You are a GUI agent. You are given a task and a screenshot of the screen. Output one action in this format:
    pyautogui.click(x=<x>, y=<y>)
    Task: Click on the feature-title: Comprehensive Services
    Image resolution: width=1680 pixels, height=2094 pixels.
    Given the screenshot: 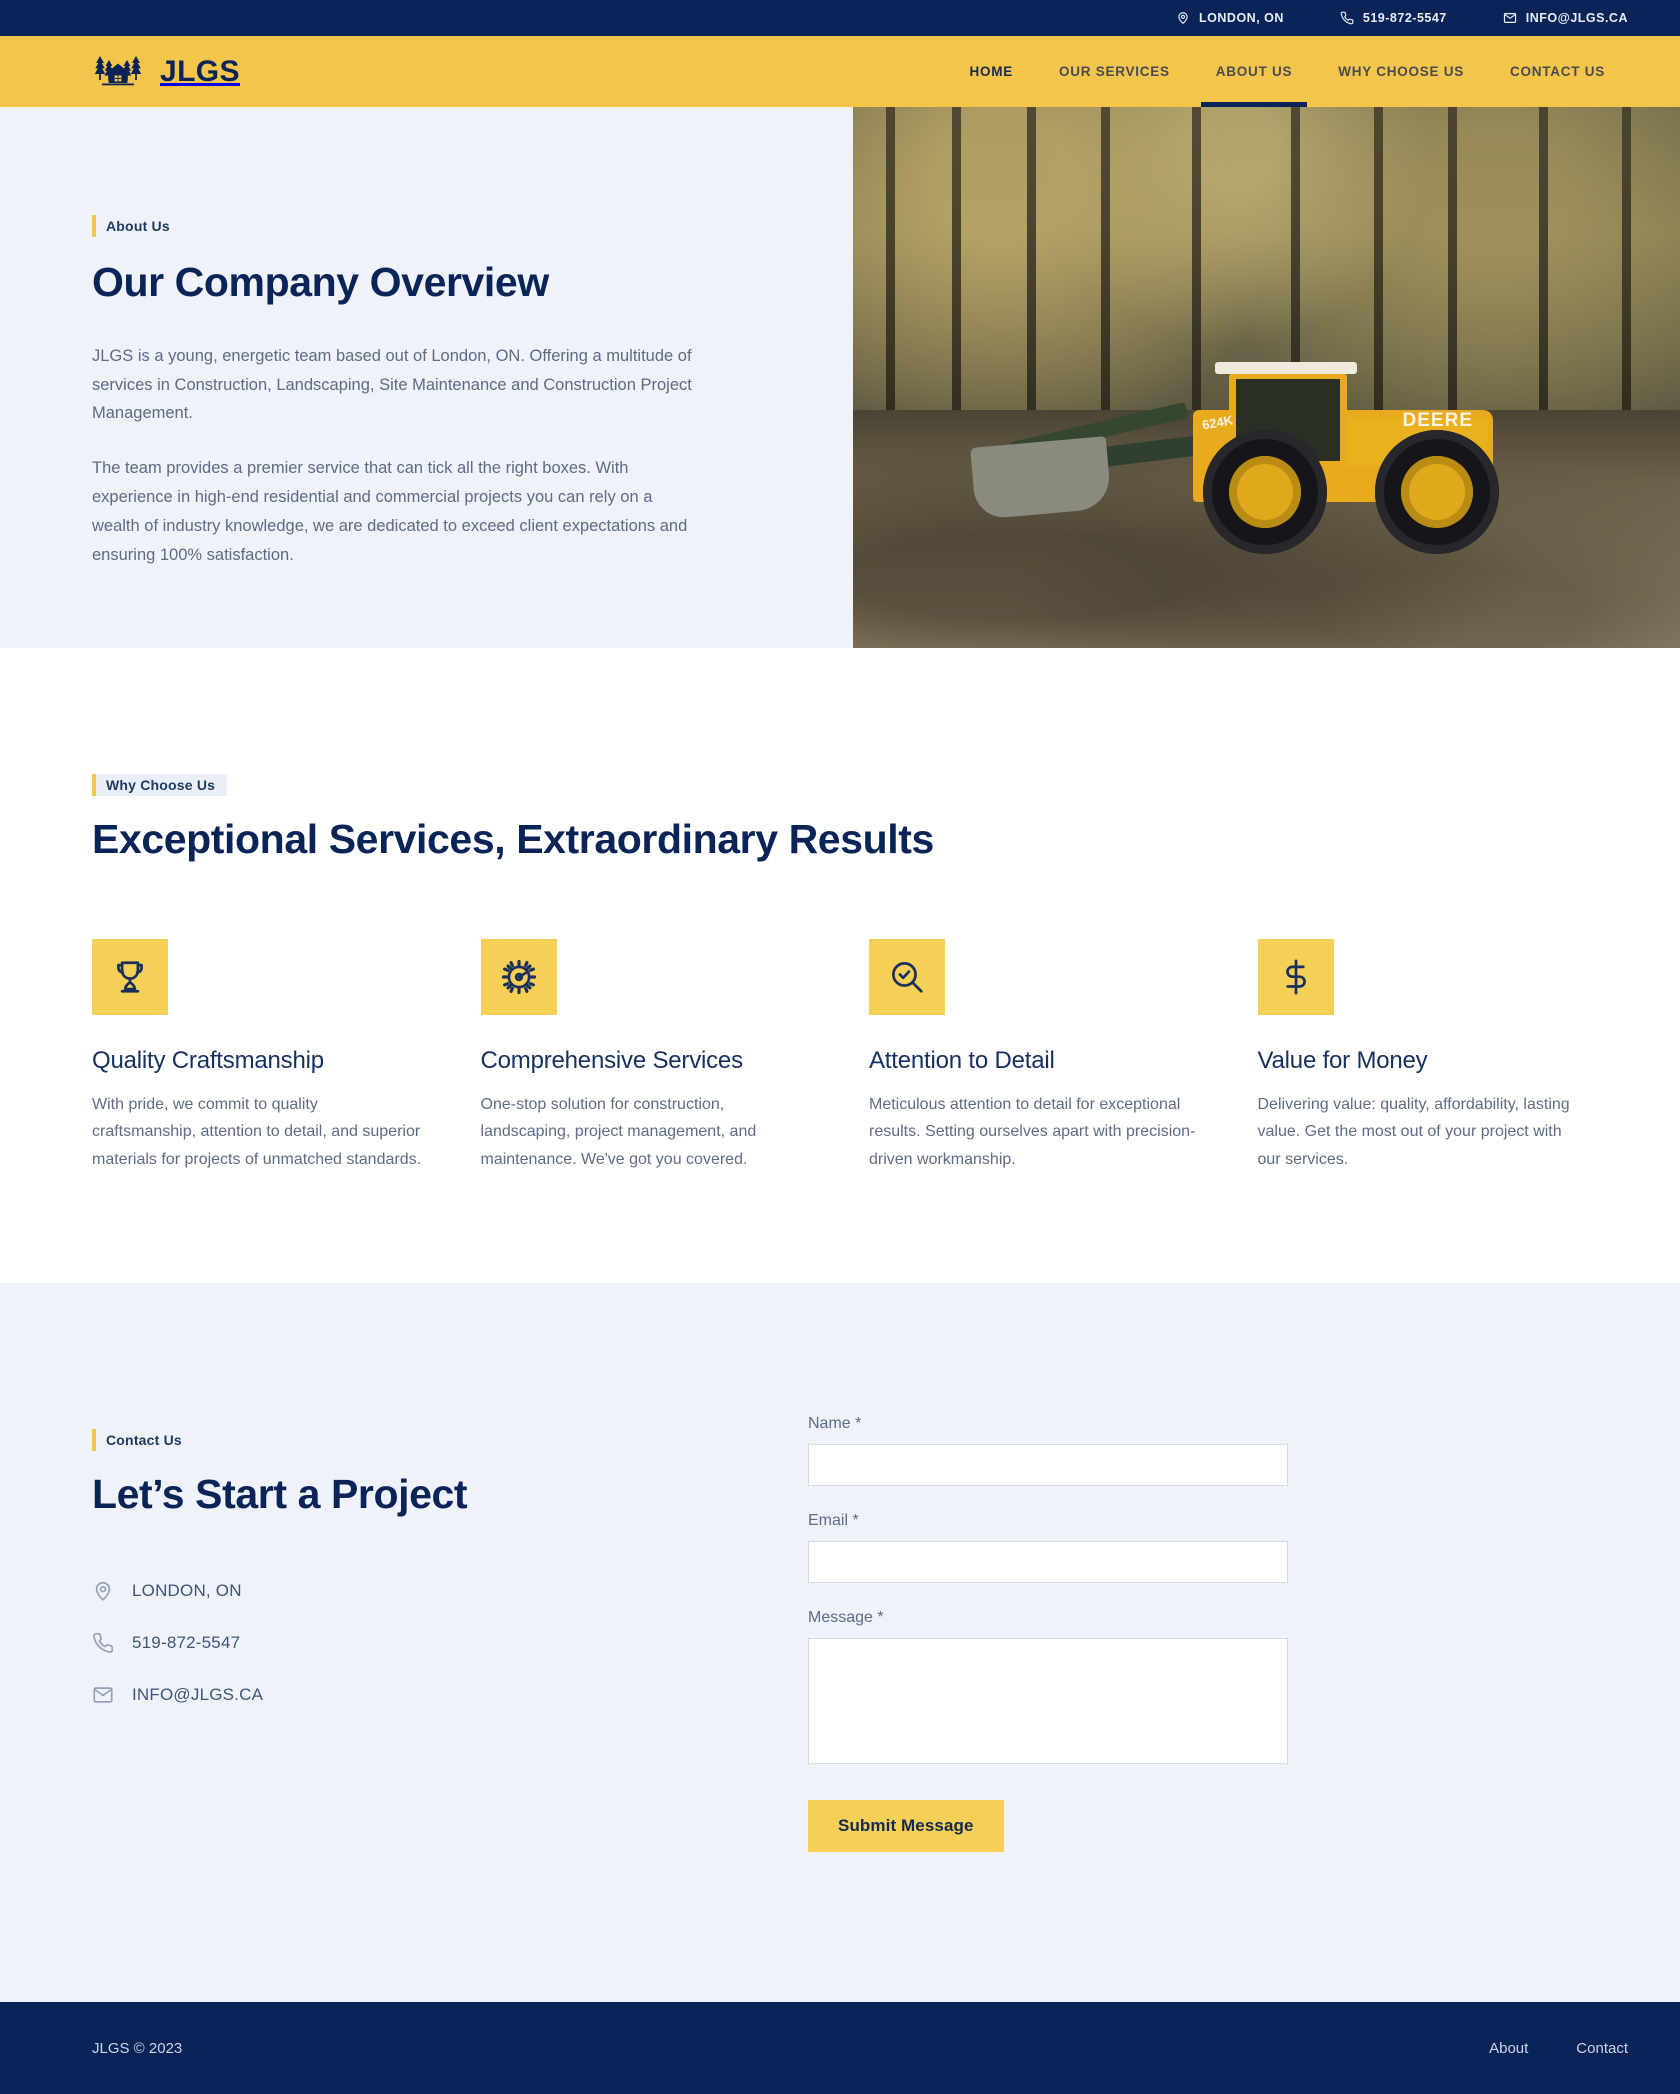 What is the action you would take?
    pyautogui.click(x=612, y=1060)
    